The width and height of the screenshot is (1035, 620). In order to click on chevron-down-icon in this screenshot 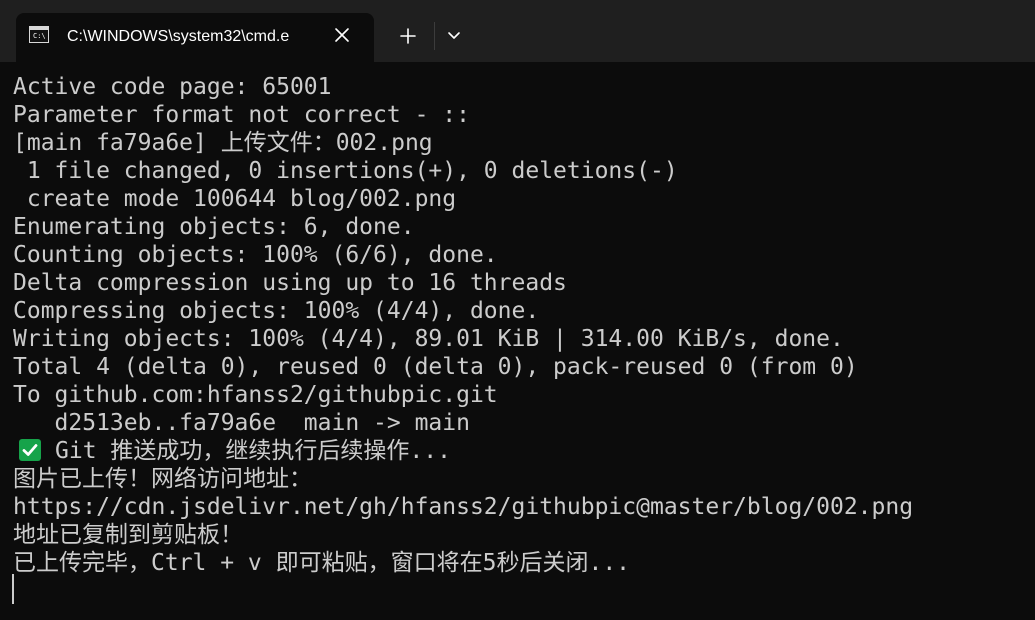, I will do `click(454, 36)`.